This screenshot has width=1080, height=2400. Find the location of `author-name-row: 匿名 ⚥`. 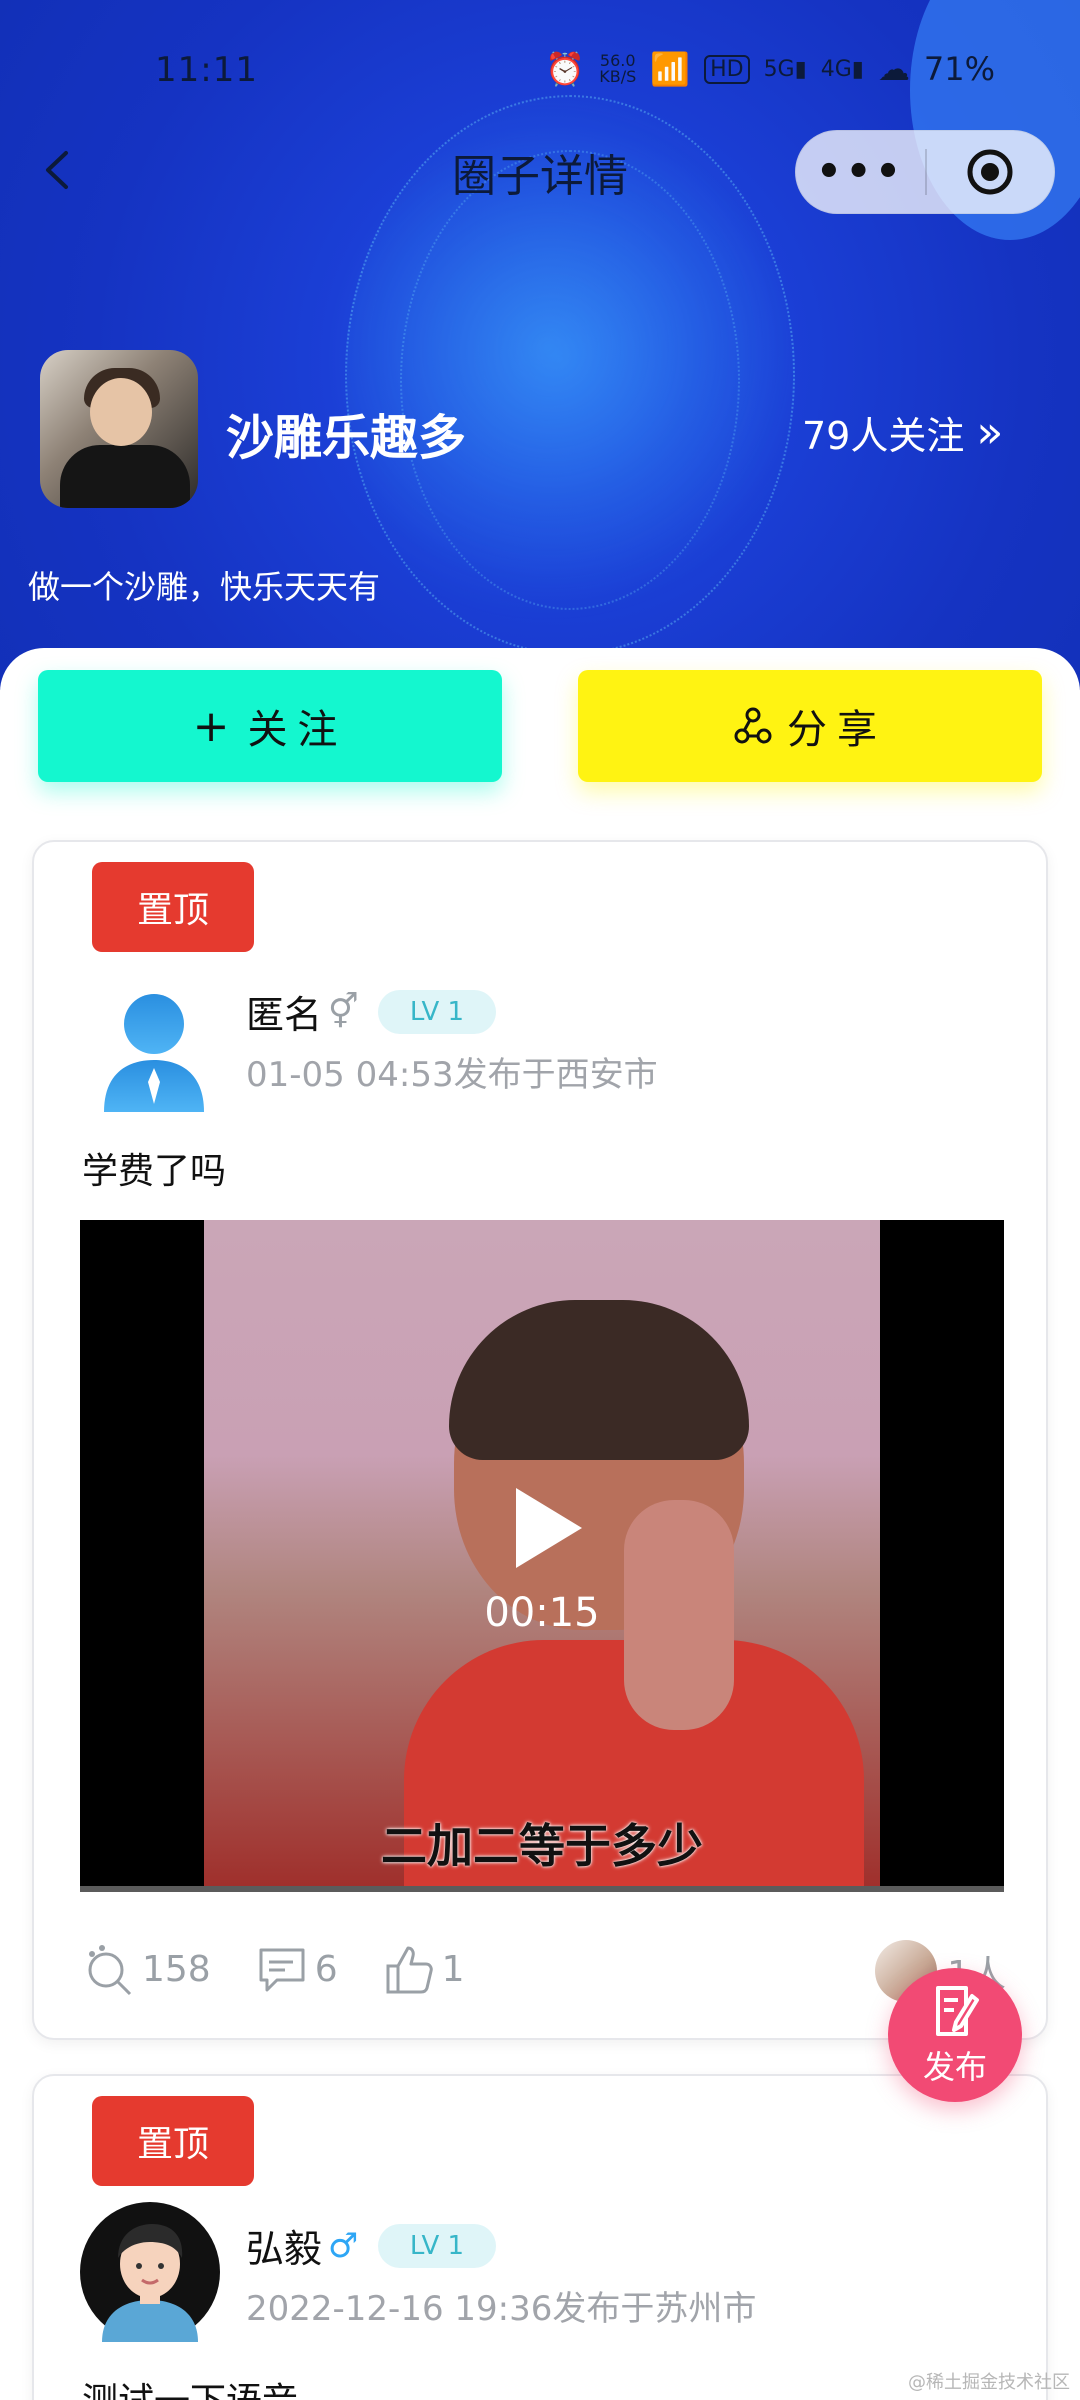

author-name-row: 匿名 ⚥ is located at coordinates (302, 1011).